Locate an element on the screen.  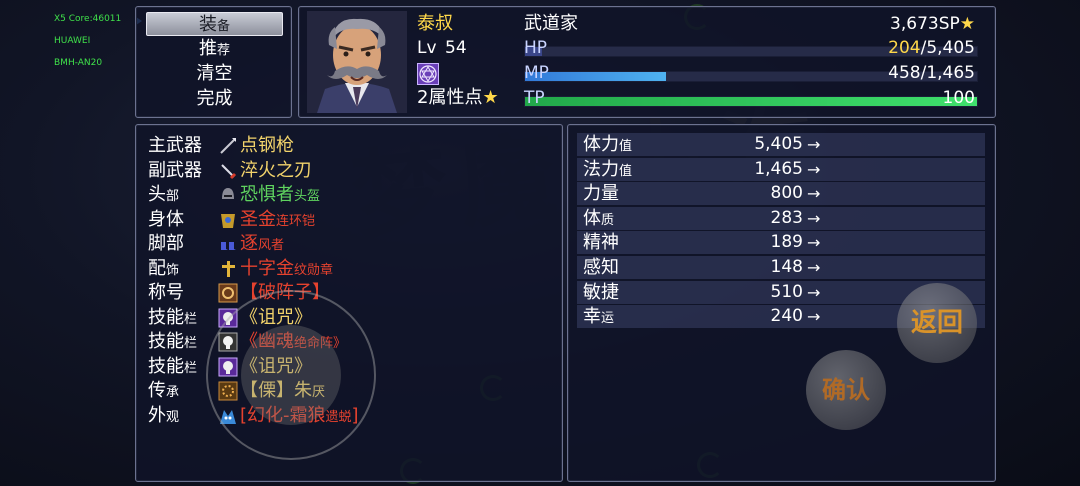
command-label: 推 is located at coordinates (207, 48).